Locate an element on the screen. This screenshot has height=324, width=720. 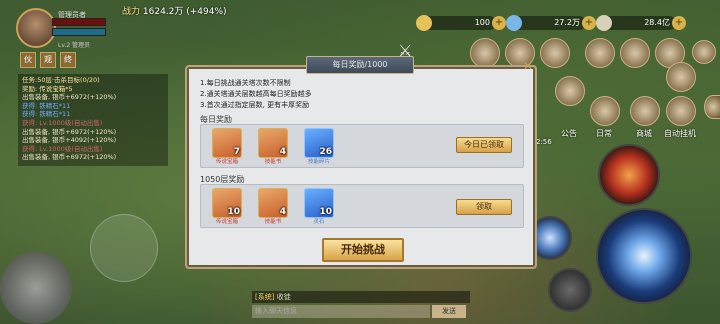
item-count: 26 is located at coordinates (325, 152).